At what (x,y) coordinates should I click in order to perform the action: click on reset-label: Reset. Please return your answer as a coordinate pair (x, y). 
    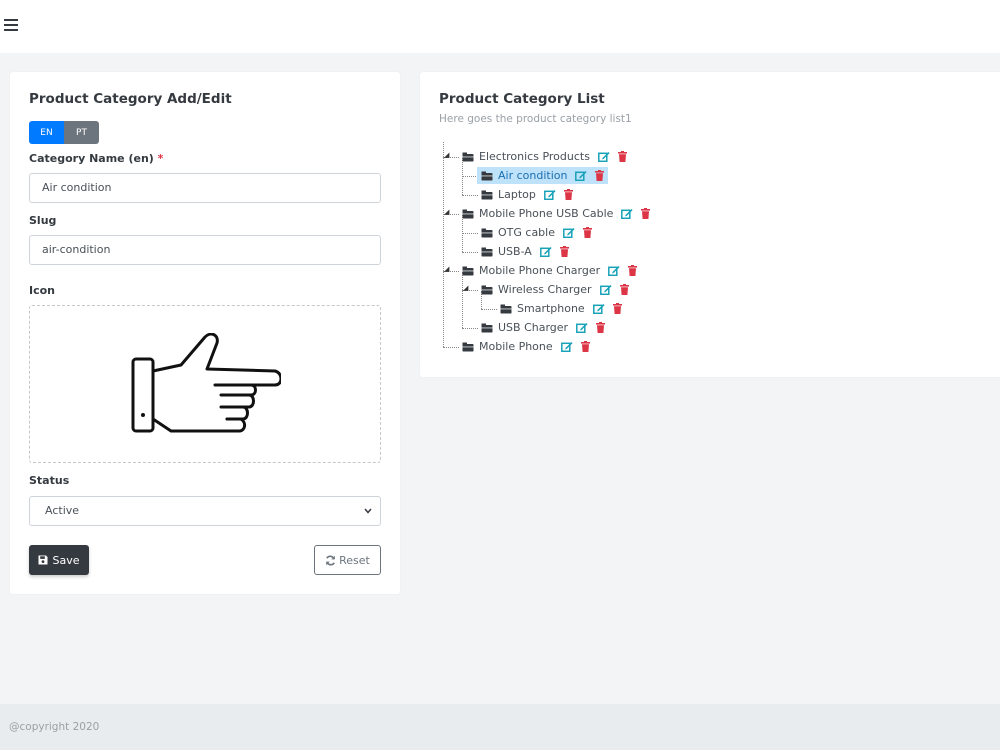
    Looking at the image, I should click on (354, 560).